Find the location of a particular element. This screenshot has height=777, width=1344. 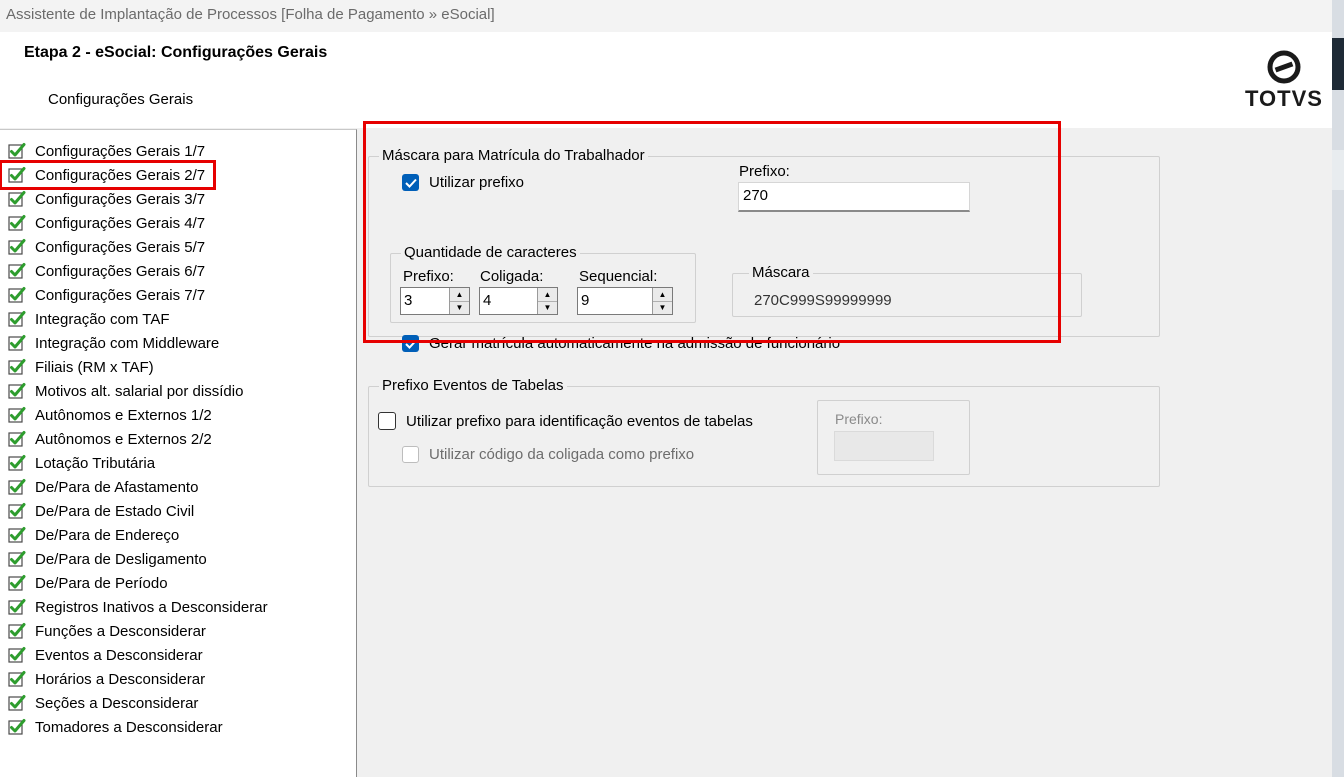

step-subtitle: Configurações Gerais is located at coordinates (121, 99).